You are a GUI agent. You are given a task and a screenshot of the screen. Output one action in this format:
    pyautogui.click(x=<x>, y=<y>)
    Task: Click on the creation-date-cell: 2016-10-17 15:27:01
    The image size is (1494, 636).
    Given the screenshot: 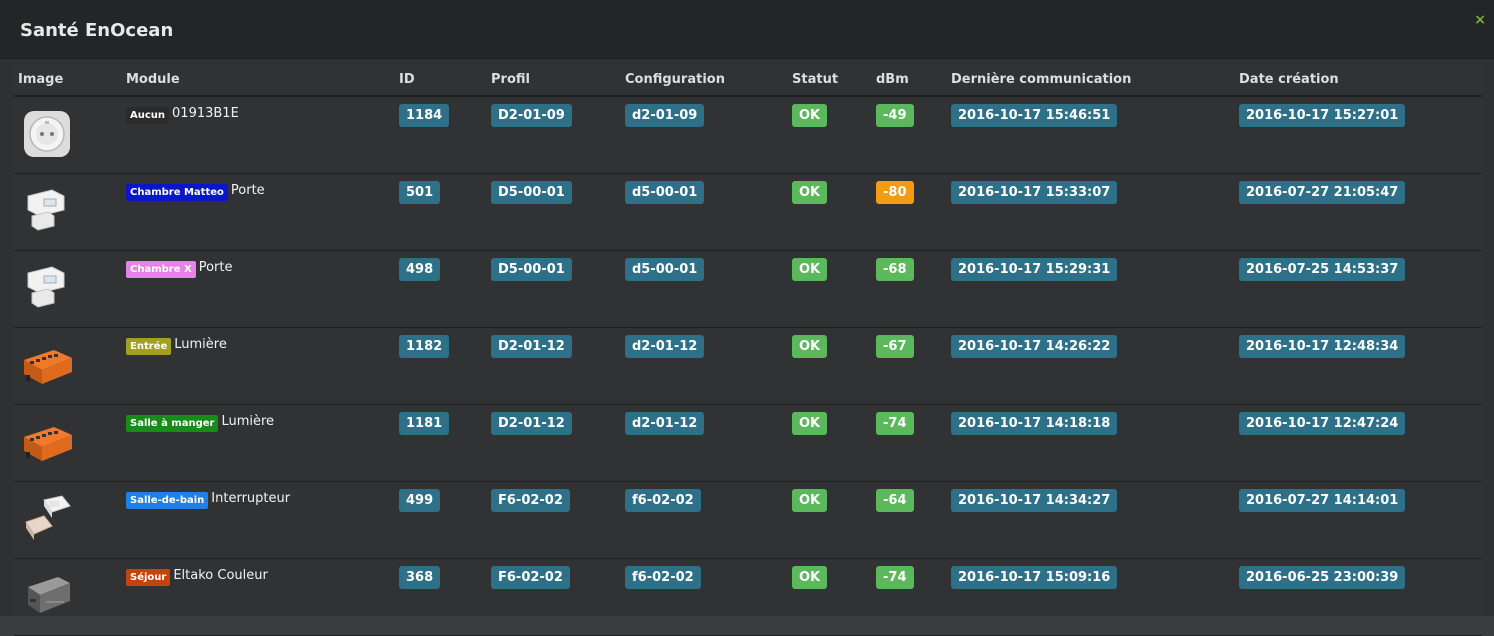 What is the action you would take?
    pyautogui.click(x=1358, y=135)
    